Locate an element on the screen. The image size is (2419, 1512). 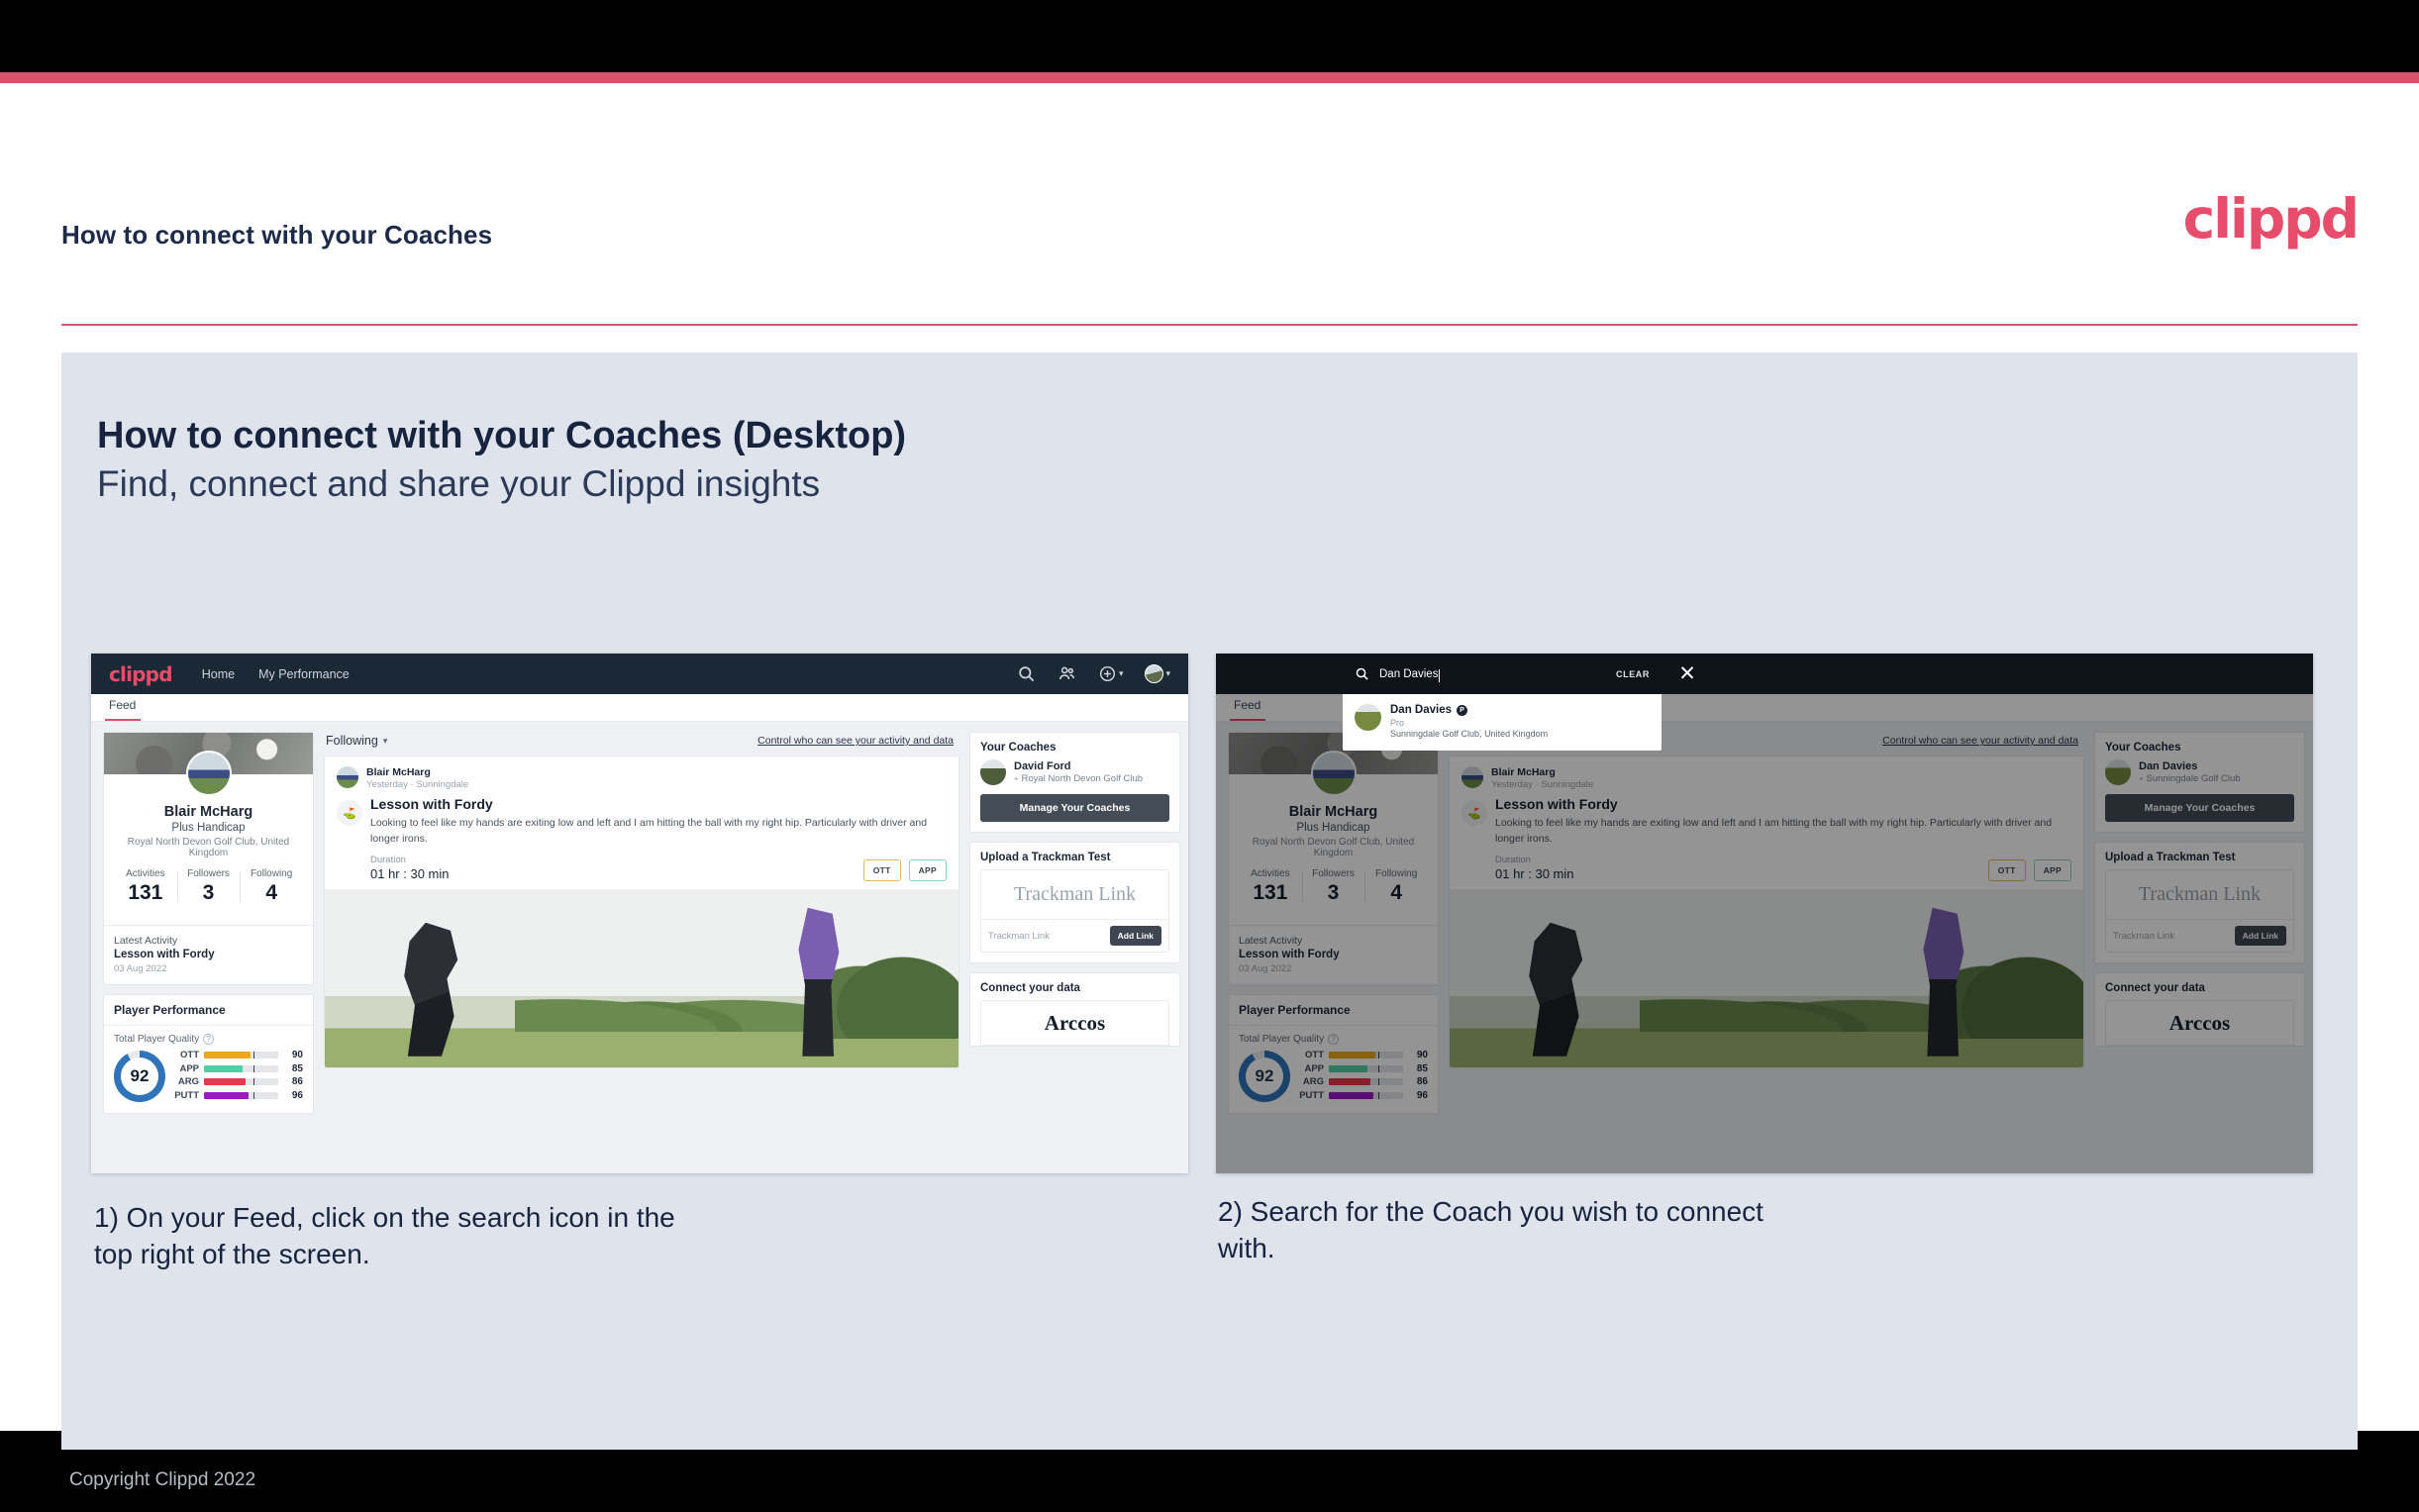
metric-bars: OTT 90 APP 85 ARG 86 PUTT 96 is located at coordinates (1363, 1076).